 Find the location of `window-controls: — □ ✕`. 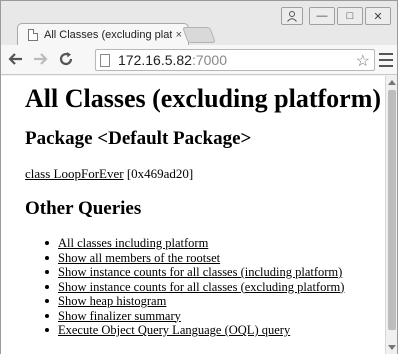

window-controls: — □ ✕ is located at coordinates (336, 16).